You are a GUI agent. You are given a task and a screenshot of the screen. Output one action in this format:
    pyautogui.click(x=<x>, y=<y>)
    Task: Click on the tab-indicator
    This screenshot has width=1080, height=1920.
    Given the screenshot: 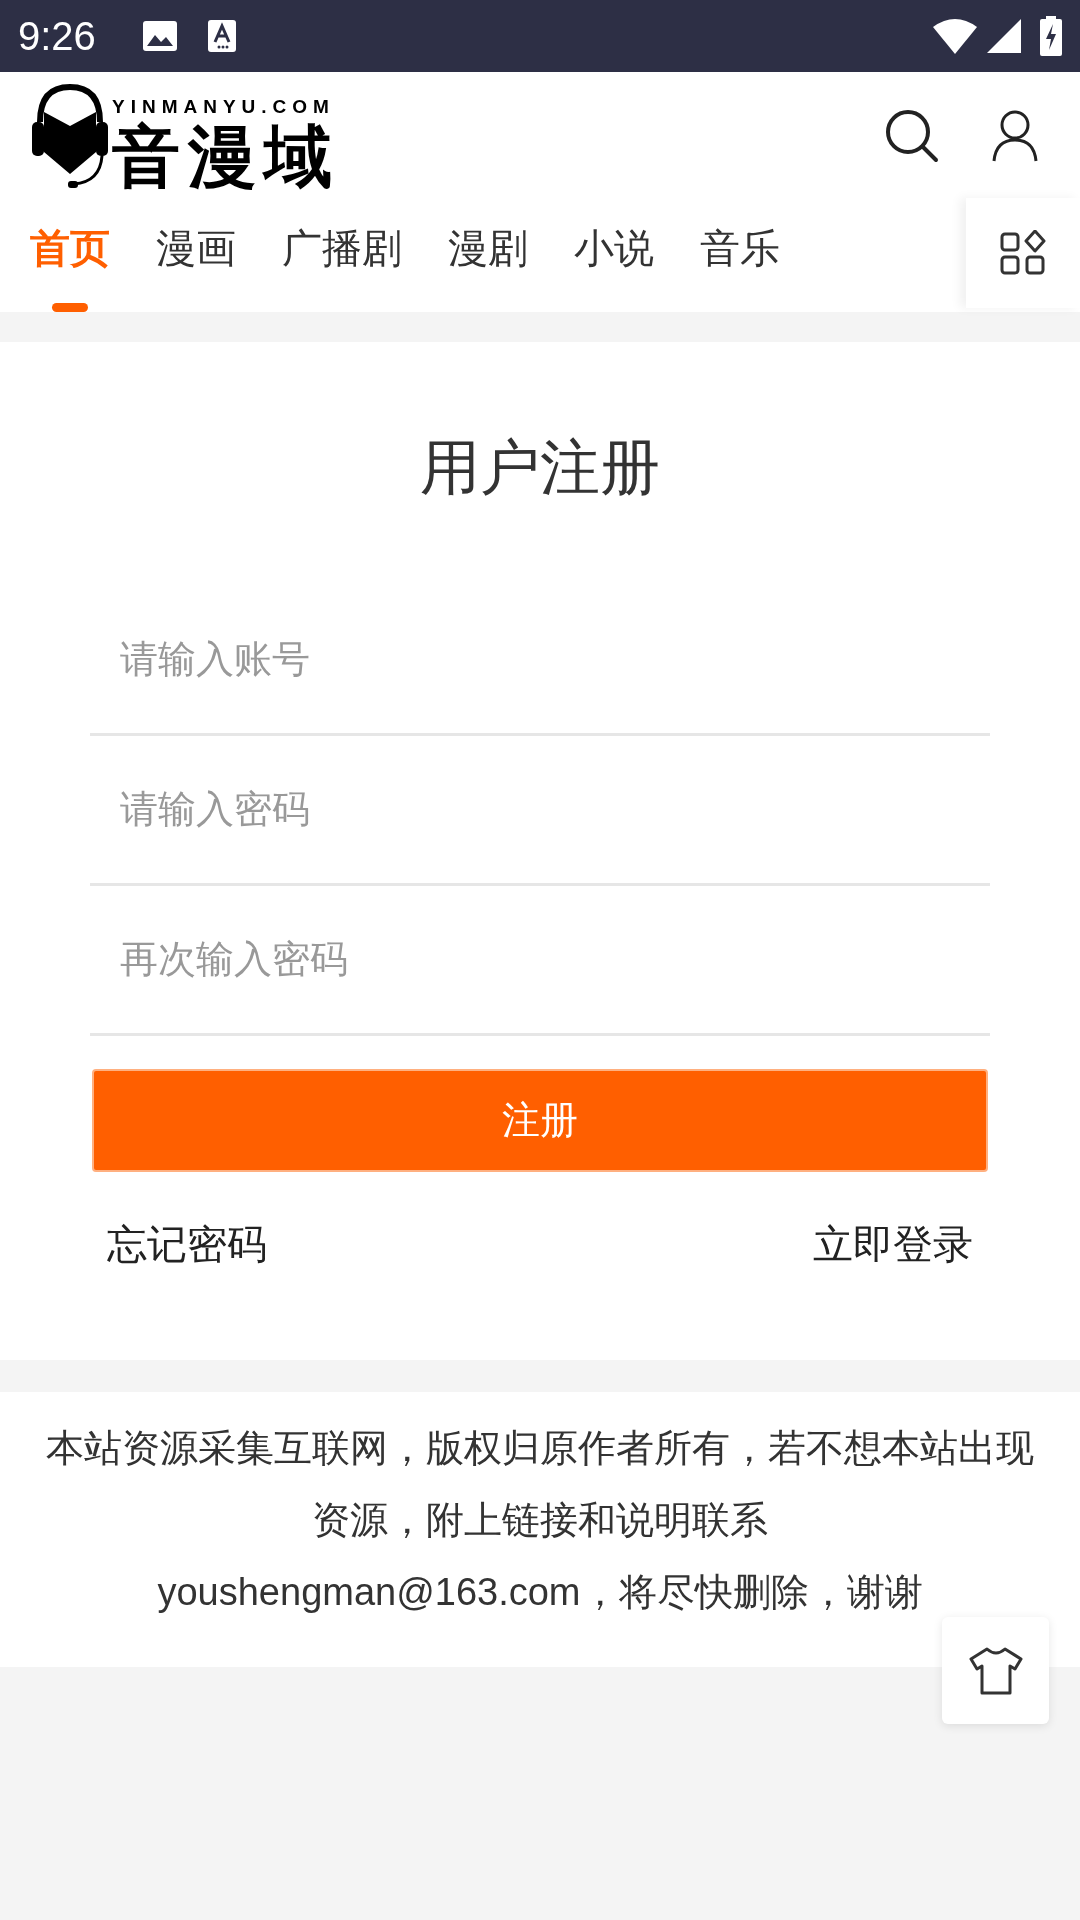 What is the action you would take?
    pyautogui.click(x=70, y=307)
    